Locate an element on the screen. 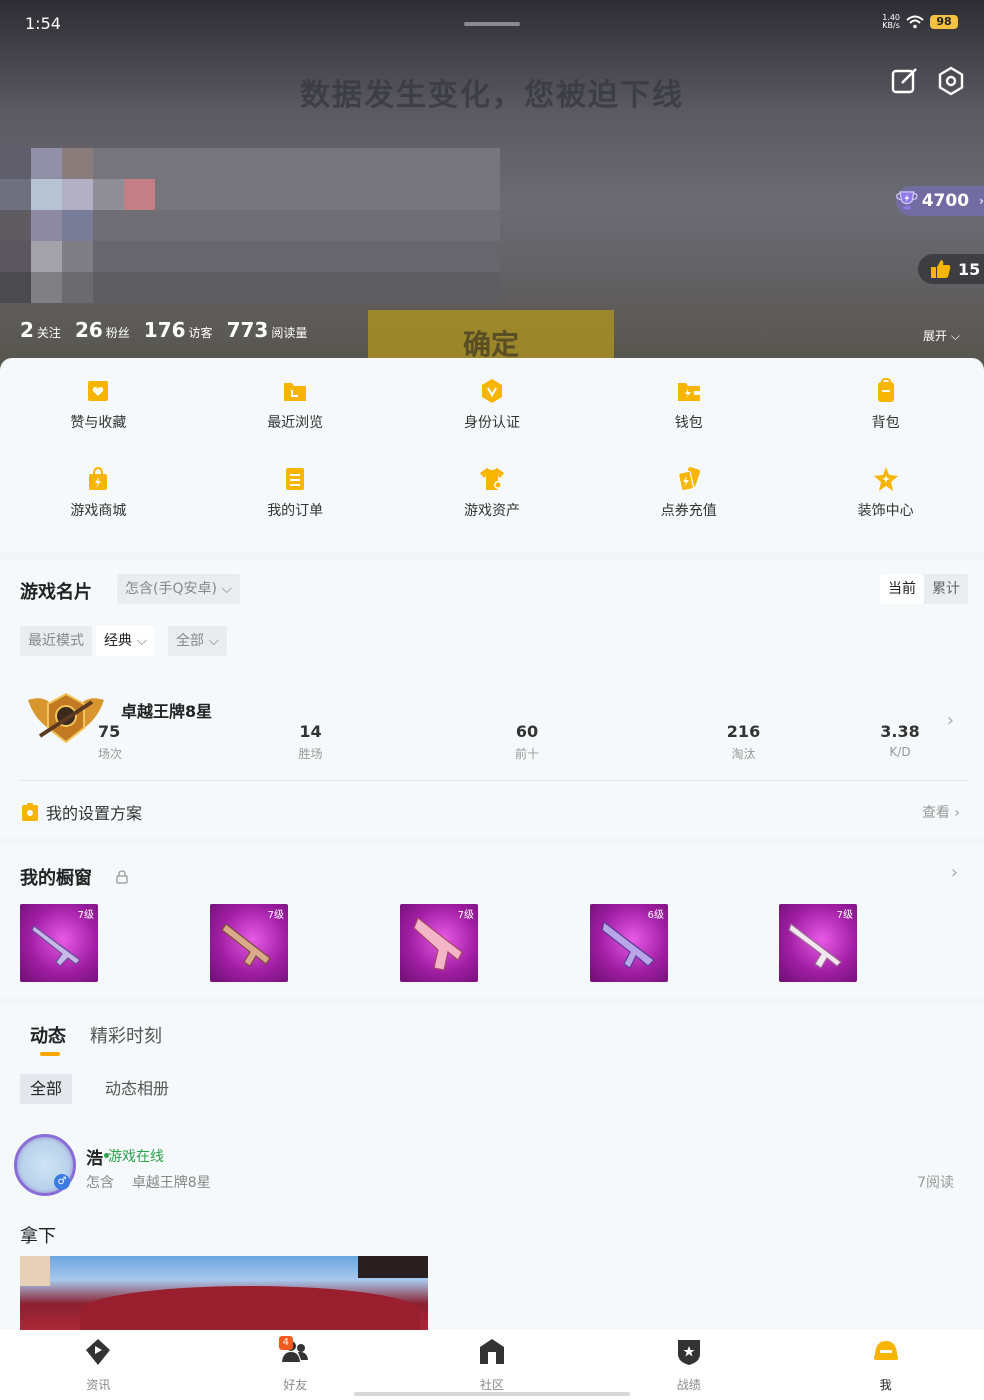  stat-top-ten: 60 前十 is located at coordinates (526, 741).